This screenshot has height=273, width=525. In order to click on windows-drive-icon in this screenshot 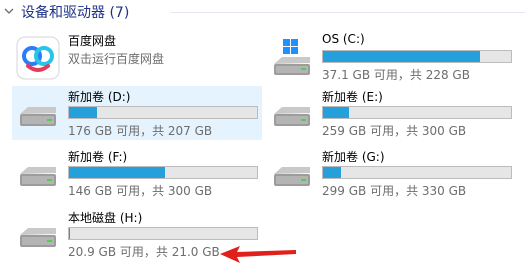, I will do `click(292, 58)`.